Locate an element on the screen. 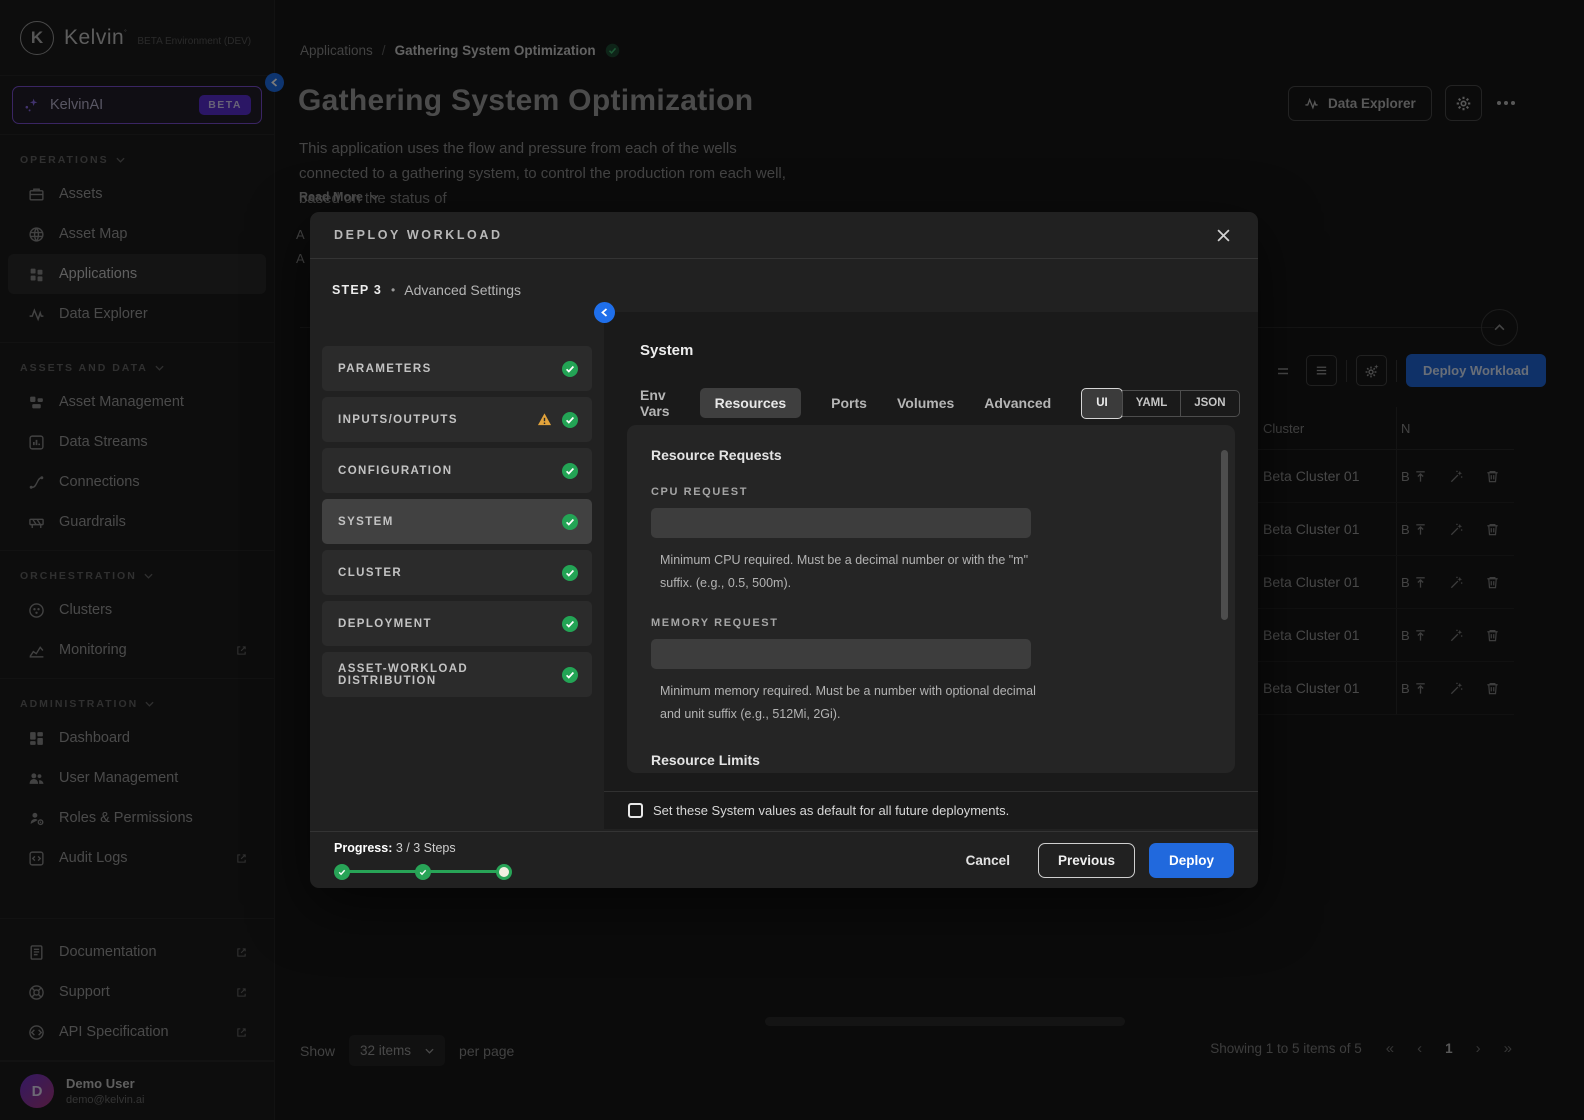 Image resolution: width=1584 pixels, height=1120 pixels. progress-step-1-check-icon is located at coordinates (342, 871).